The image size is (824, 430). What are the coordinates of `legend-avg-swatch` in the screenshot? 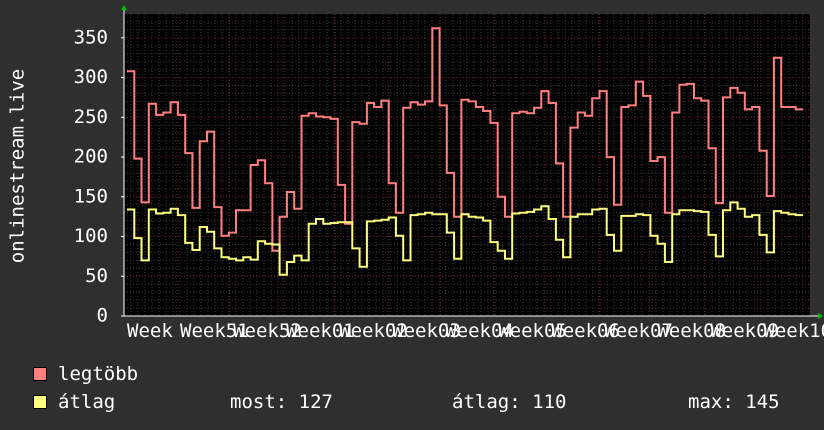 It's located at (40, 402).